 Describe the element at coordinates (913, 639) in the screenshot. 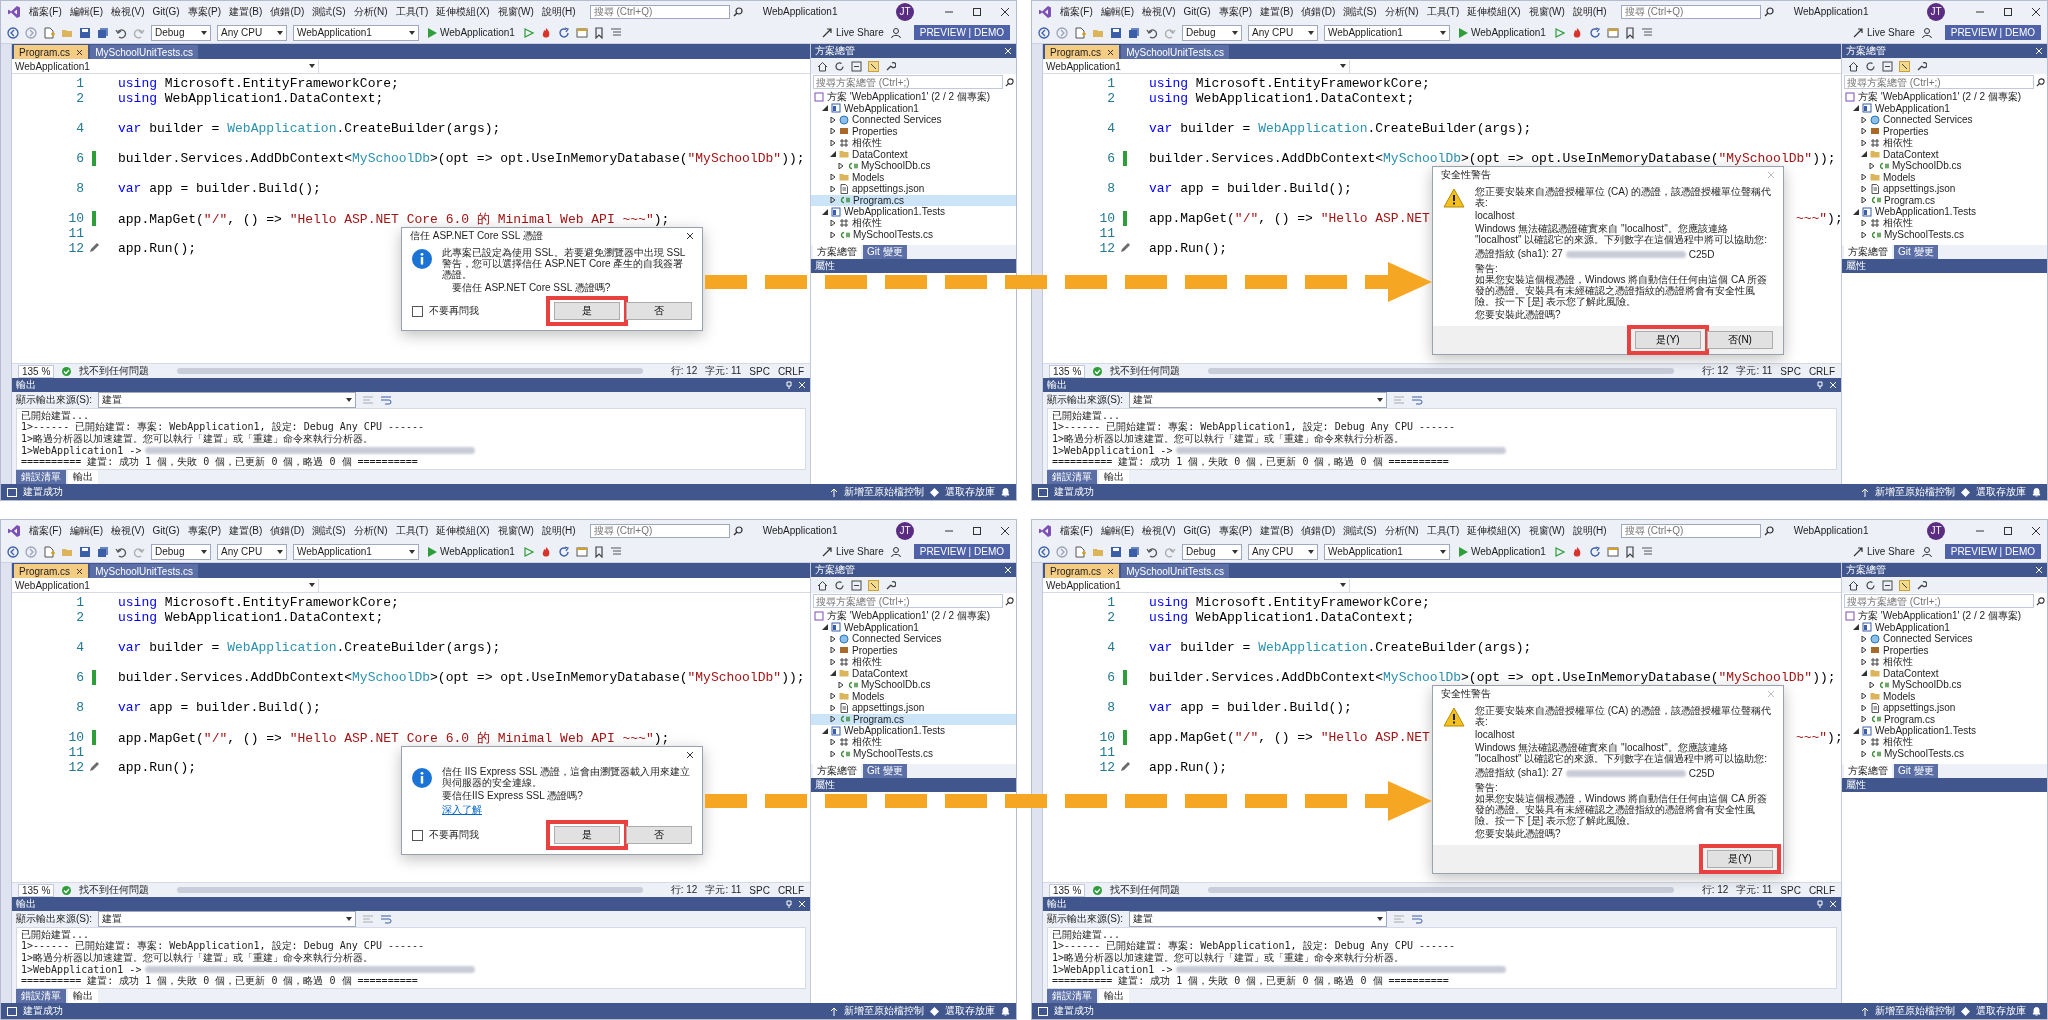

I see `tree-item: Connected Services` at that location.